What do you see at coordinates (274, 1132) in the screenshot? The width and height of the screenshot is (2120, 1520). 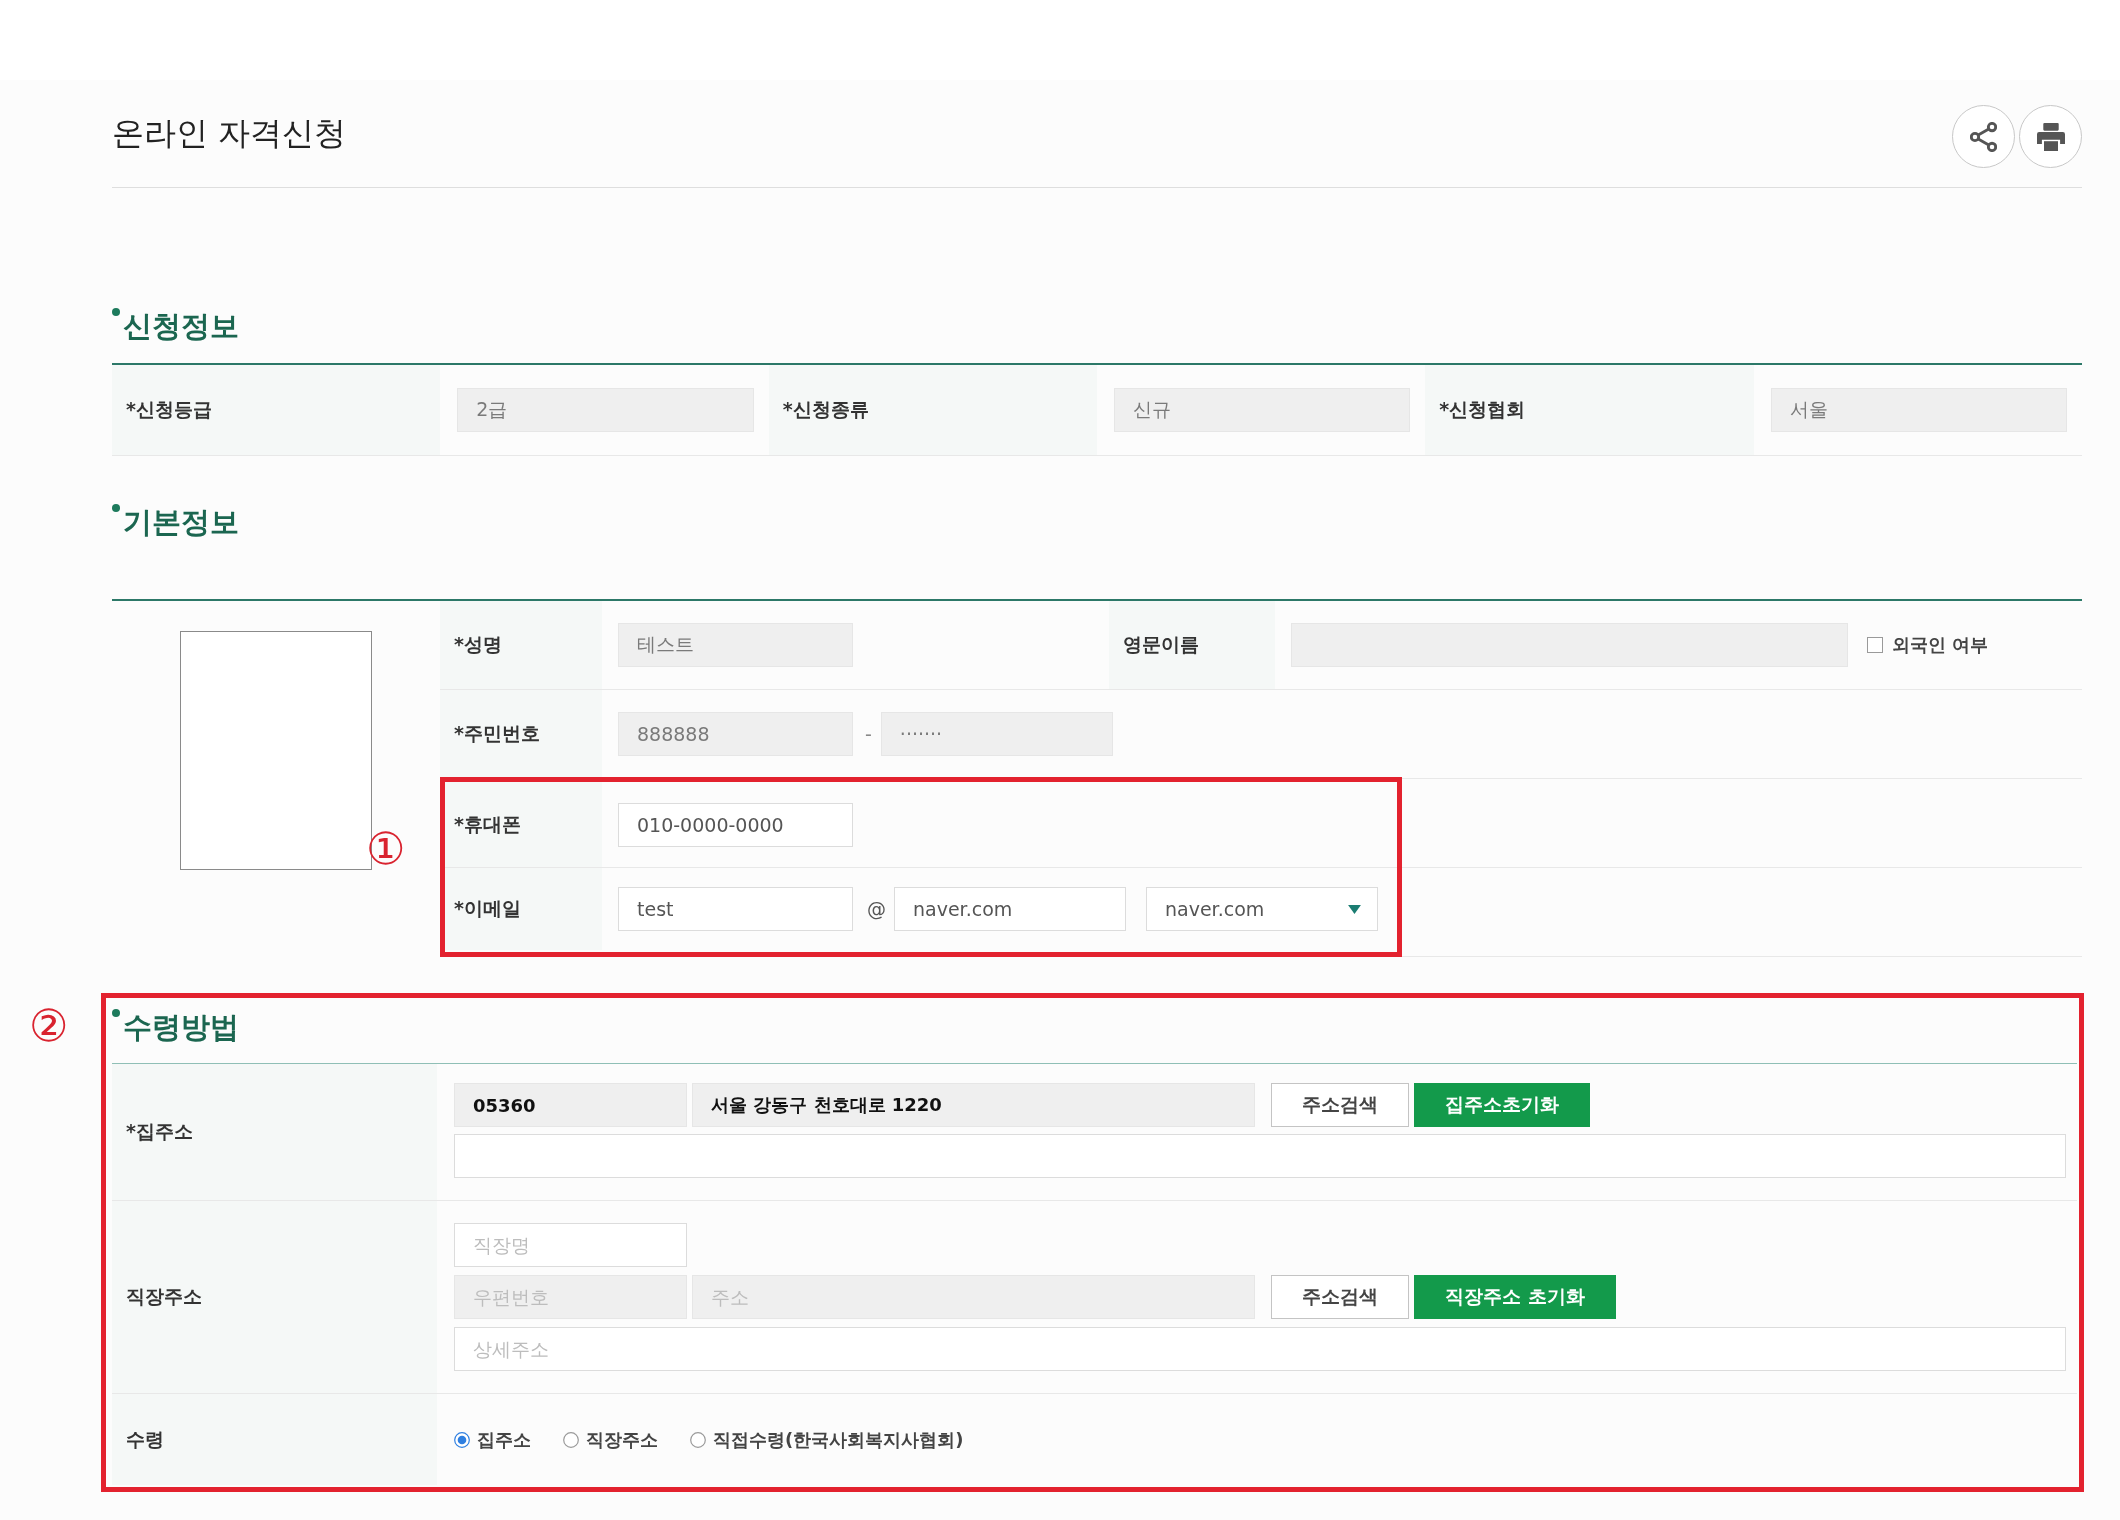 I see `field-label: *집주소` at bounding box center [274, 1132].